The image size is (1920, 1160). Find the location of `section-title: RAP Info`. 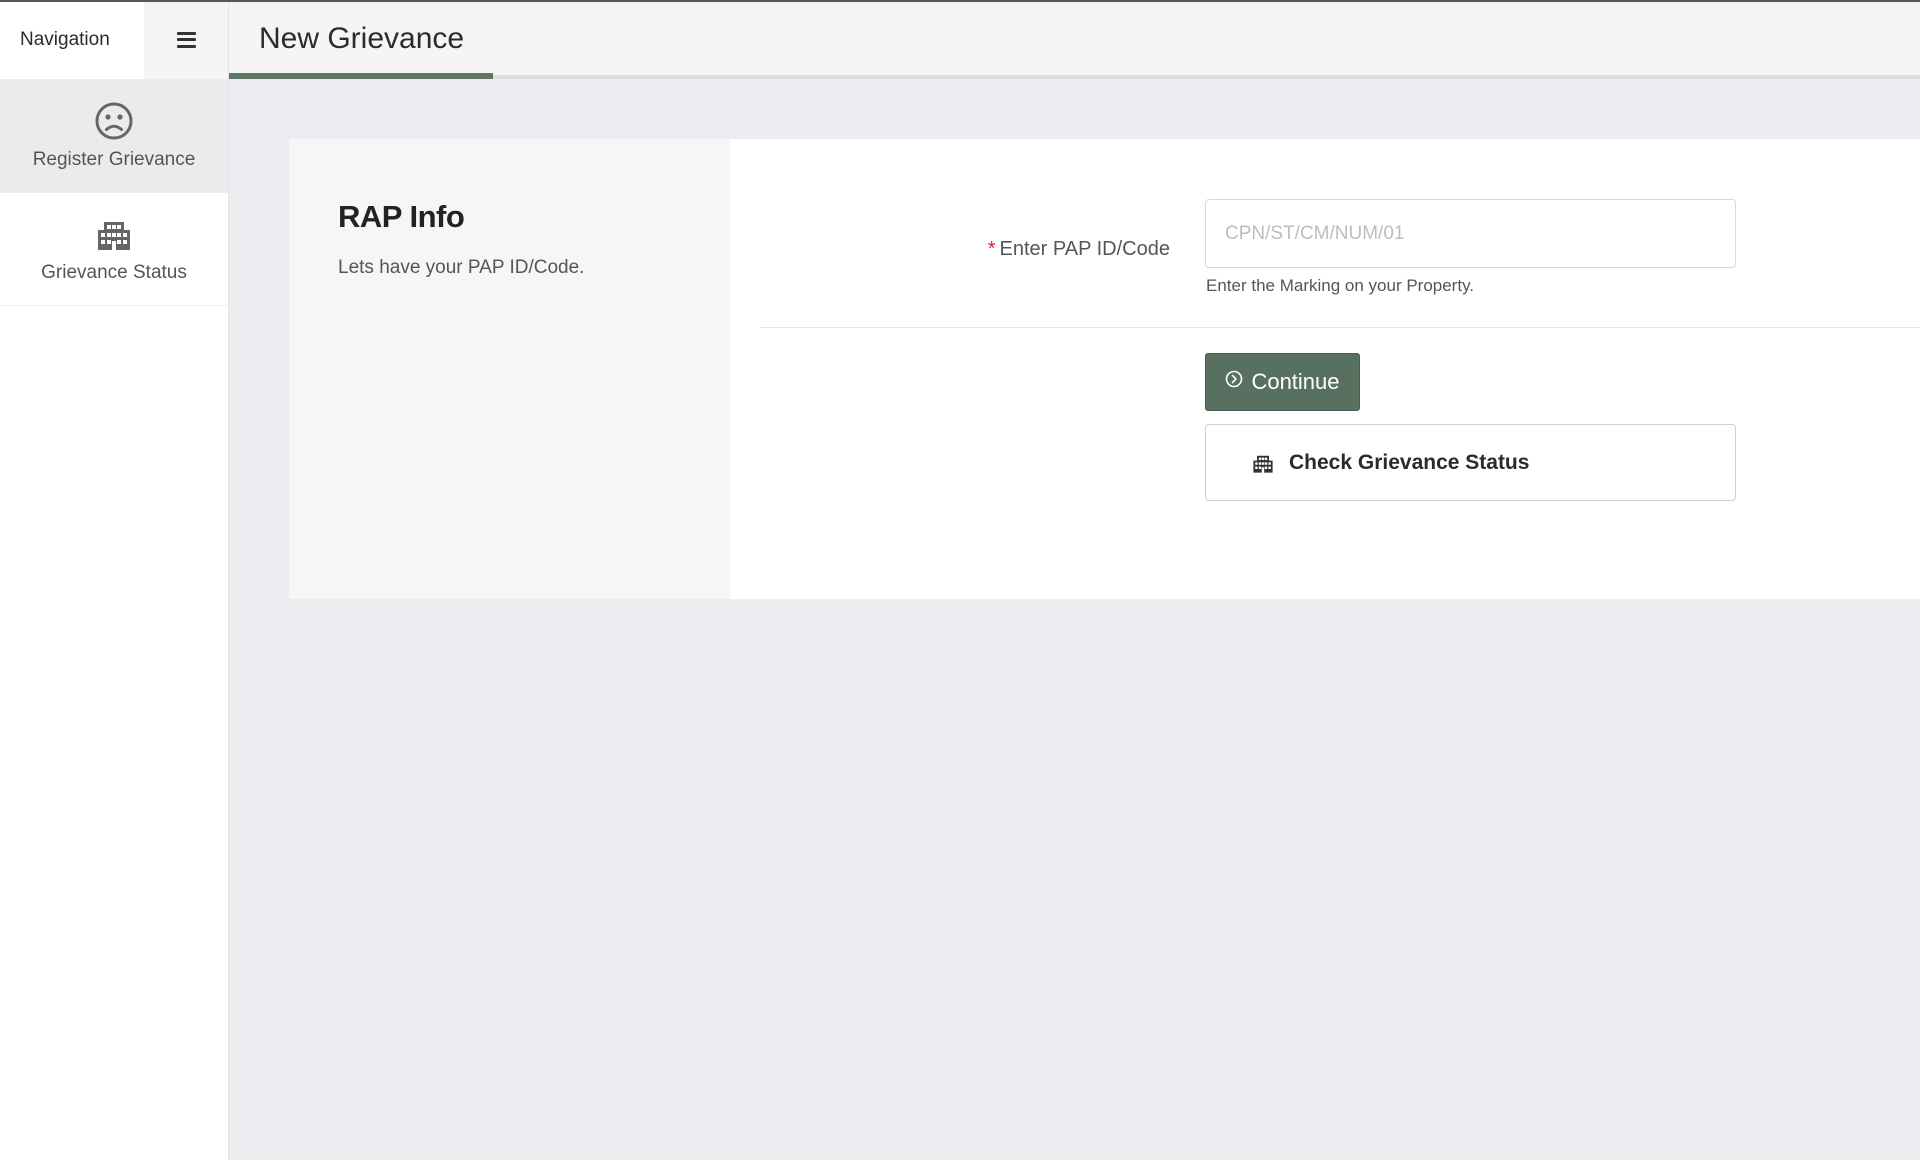

section-title: RAP Info is located at coordinates (401, 216).